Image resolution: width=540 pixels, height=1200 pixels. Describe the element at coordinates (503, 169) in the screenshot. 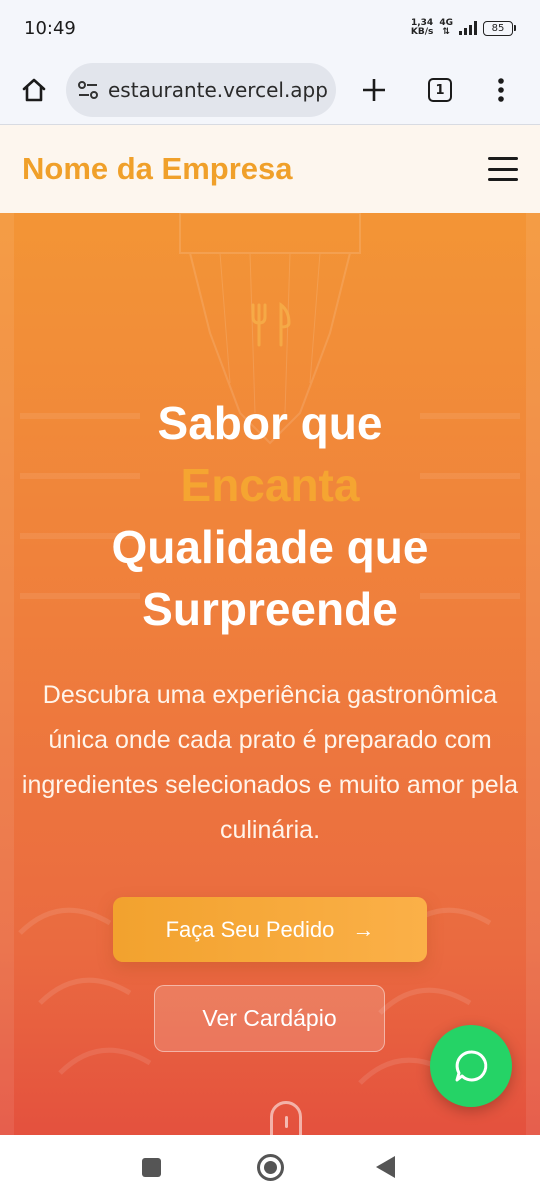

I see `hamburger-icon` at that location.